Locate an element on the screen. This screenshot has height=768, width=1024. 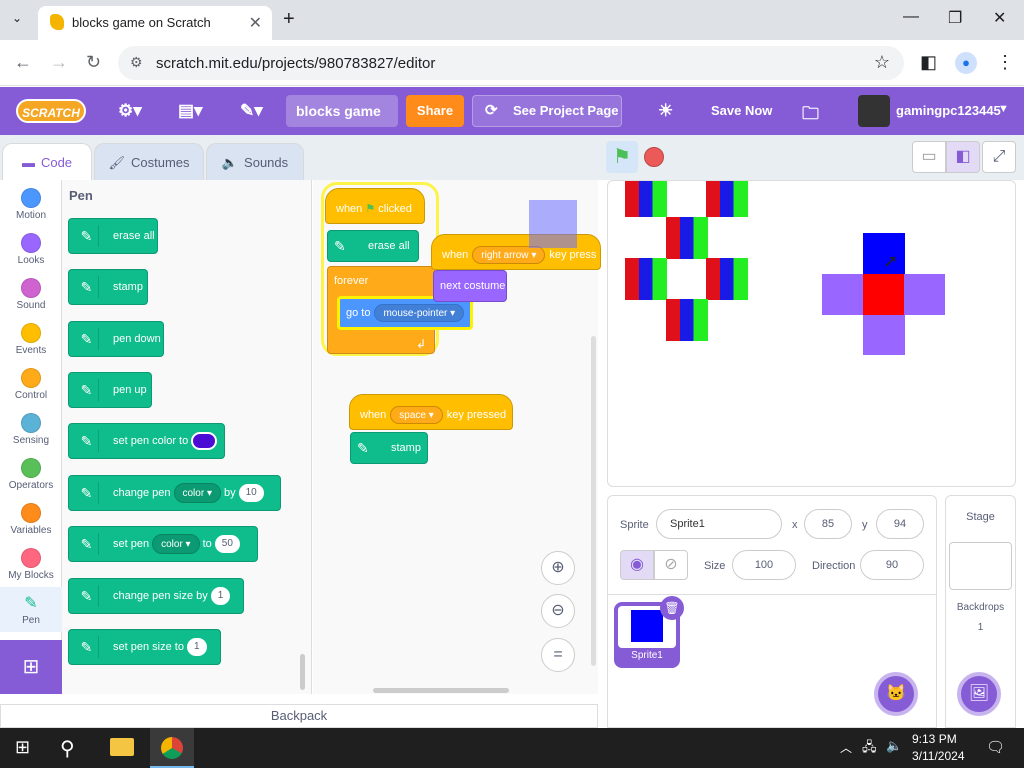
category-looks: Looks is located at coordinates (31, 249).